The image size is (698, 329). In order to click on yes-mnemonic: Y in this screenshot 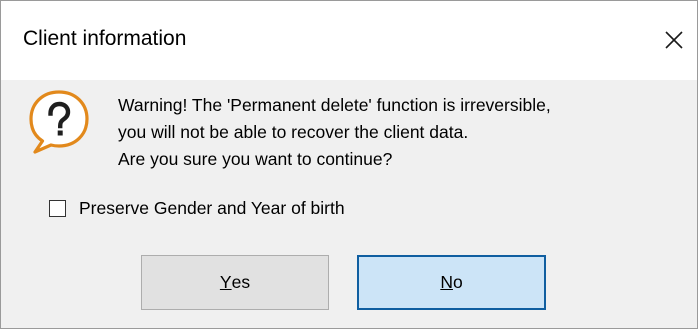, I will do `click(225, 282)`.